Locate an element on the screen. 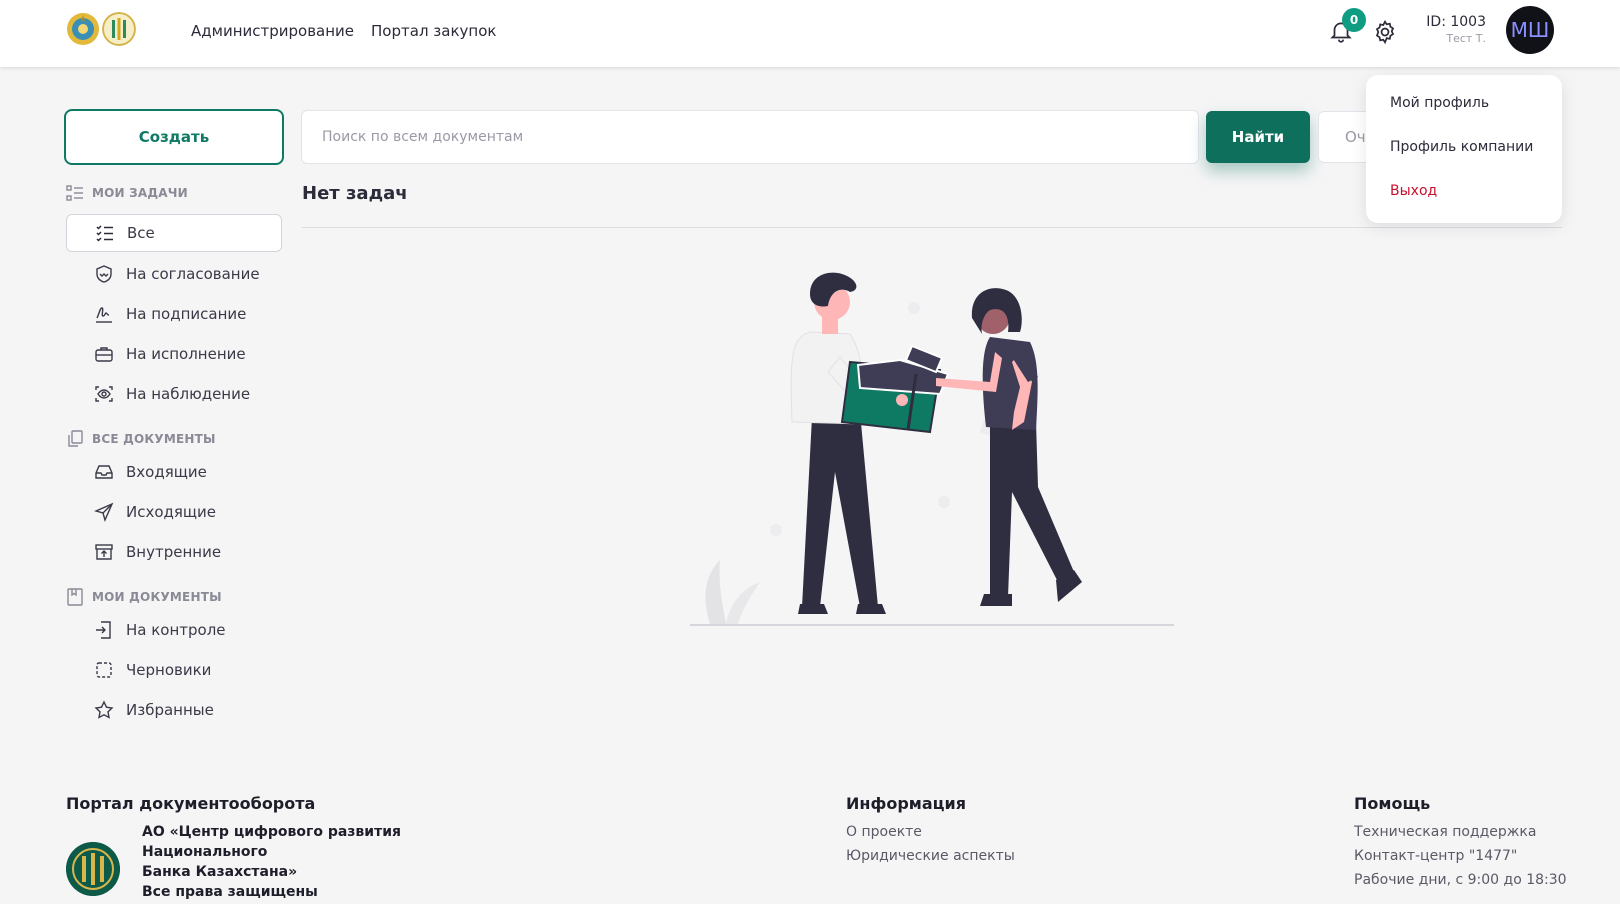 This screenshot has width=1620, height=904. nav-procurement-portal: Портал закупок is located at coordinates (433, 31).